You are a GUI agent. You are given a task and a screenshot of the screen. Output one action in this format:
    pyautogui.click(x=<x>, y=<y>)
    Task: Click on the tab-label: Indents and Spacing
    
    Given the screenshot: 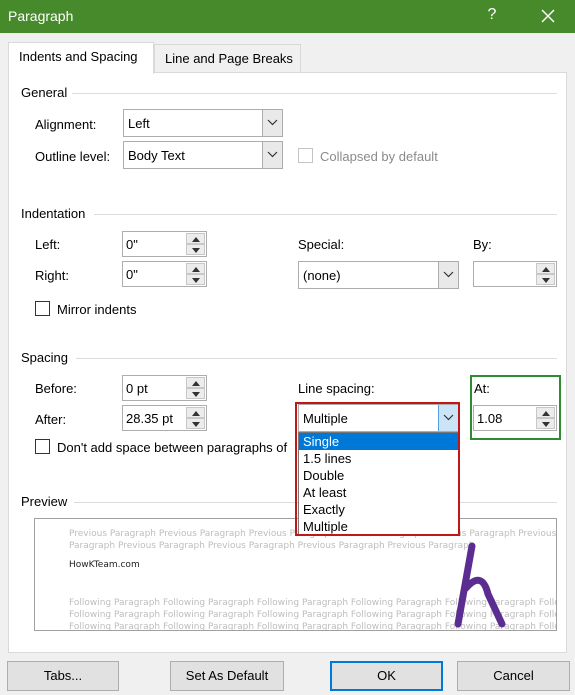 What is the action you would take?
    pyautogui.click(x=78, y=56)
    